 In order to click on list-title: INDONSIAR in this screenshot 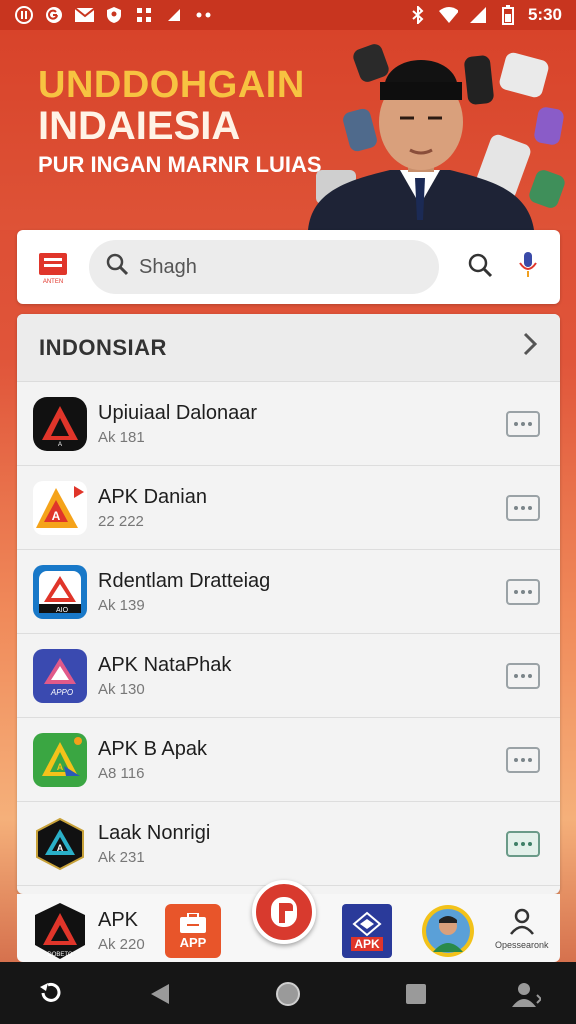, I will do `click(103, 347)`.